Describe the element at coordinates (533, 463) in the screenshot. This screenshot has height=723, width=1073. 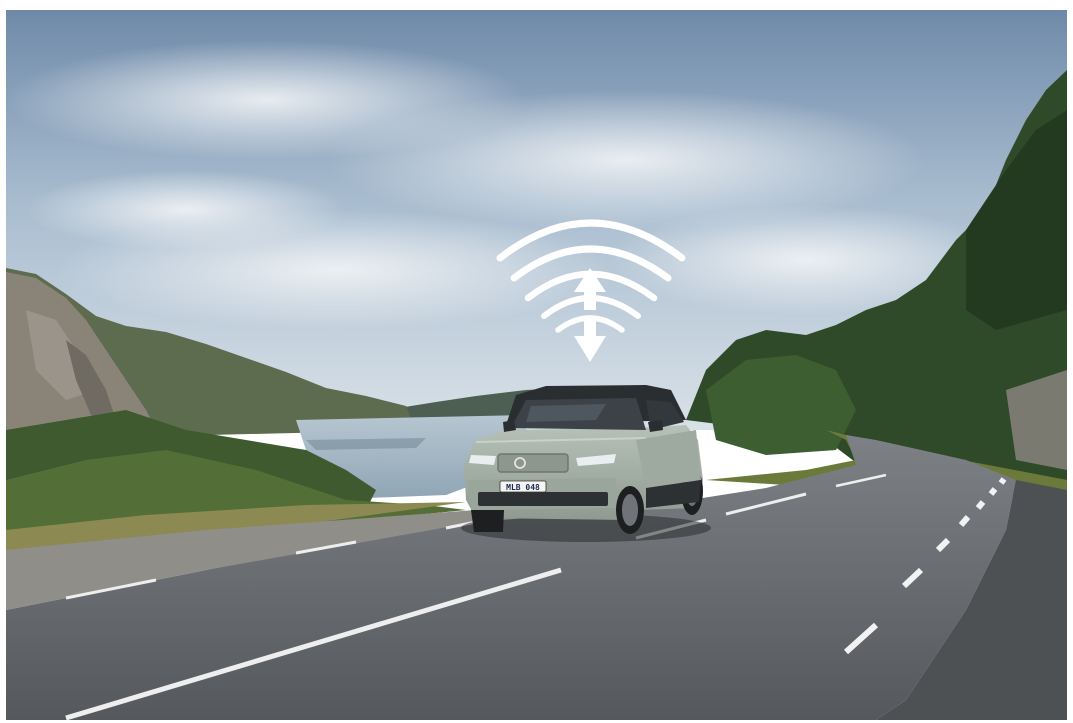
I see `grille` at that location.